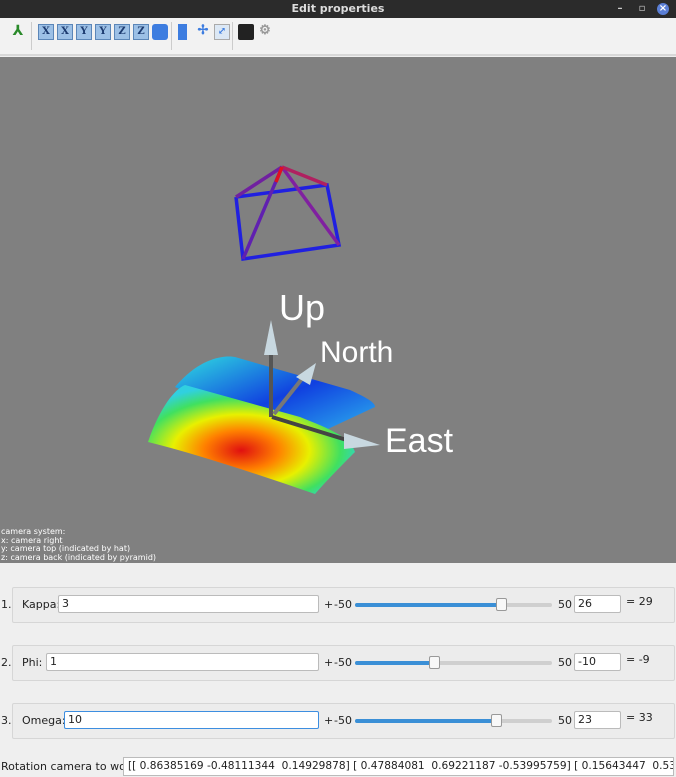  What do you see at coordinates (46, 32) in the screenshot?
I see `view-x-button: X` at bounding box center [46, 32].